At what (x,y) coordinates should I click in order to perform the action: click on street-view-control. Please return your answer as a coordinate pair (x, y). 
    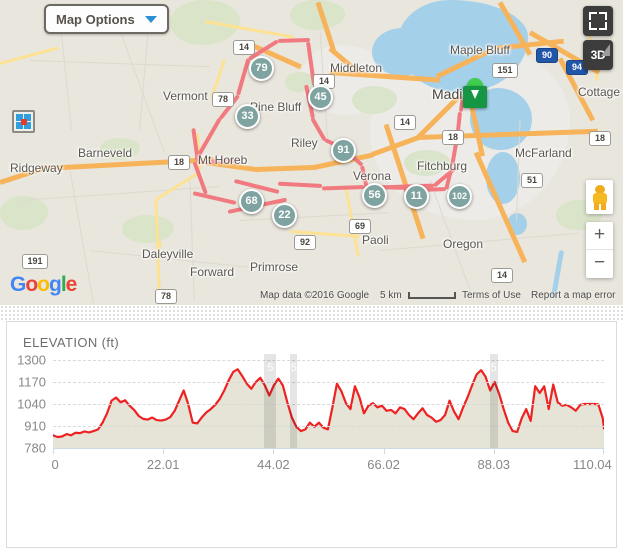
    Looking at the image, I should click on (599, 197).